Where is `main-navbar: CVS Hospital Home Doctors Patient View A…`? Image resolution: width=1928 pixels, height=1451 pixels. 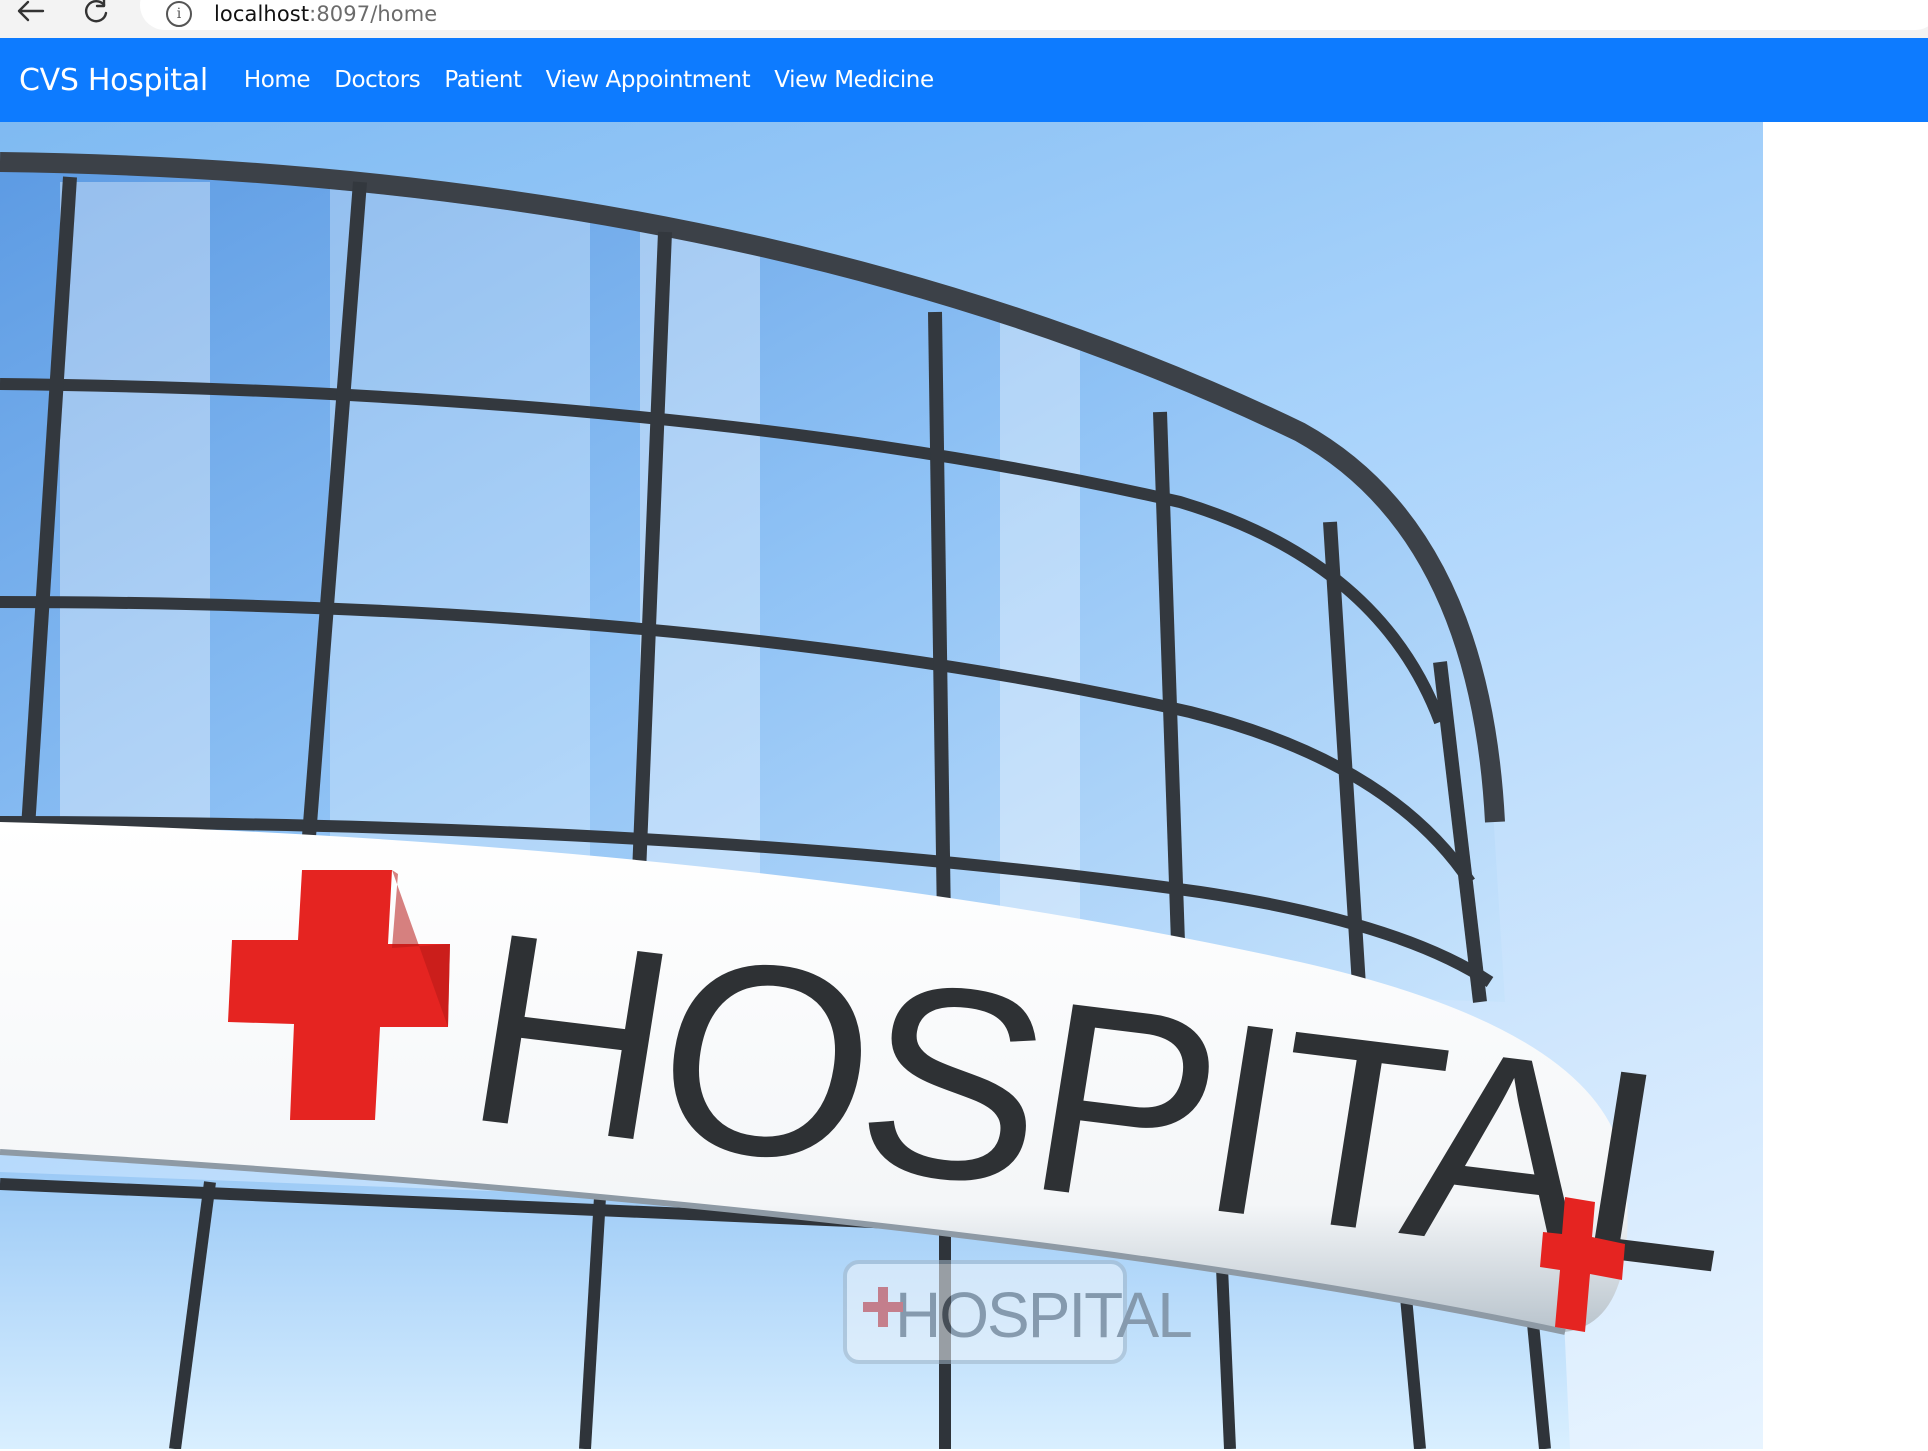
main-navbar: CVS Hospital Home Doctors Patient View A… is located at coordinates (964, 80).